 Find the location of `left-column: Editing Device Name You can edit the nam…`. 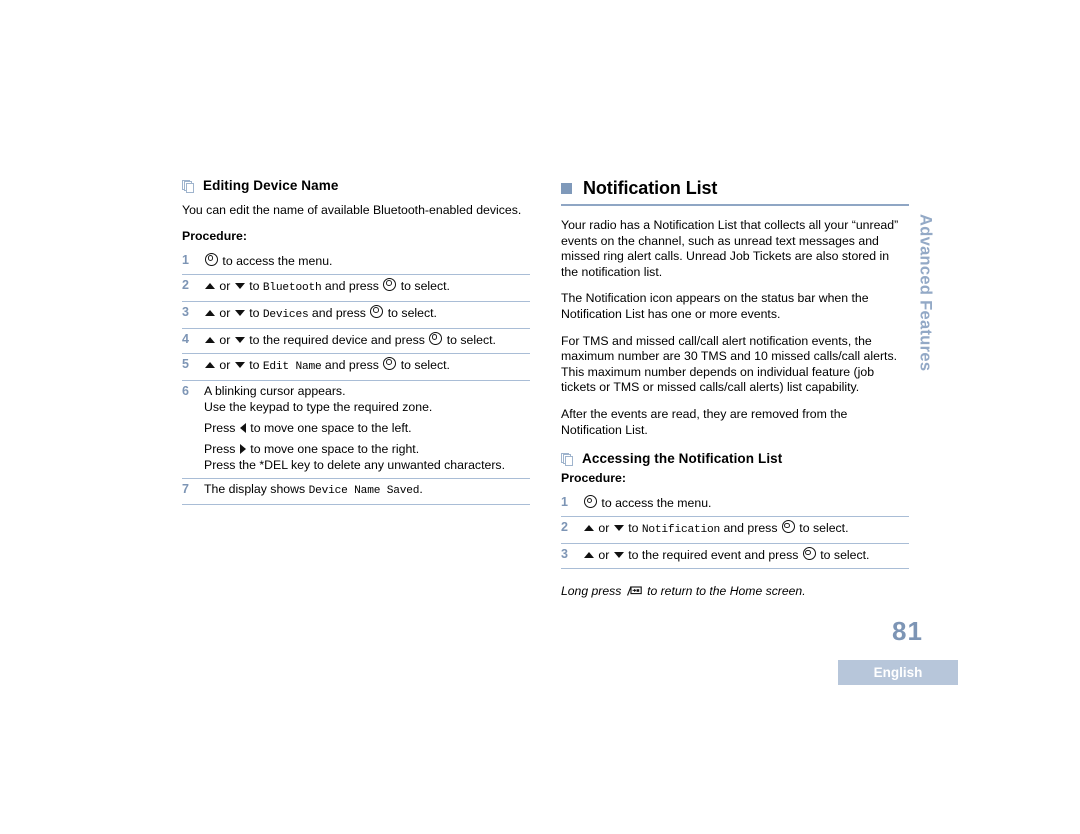

left-column: Editing Device Name You can edit the nam… is located at coordinates (356, 341).